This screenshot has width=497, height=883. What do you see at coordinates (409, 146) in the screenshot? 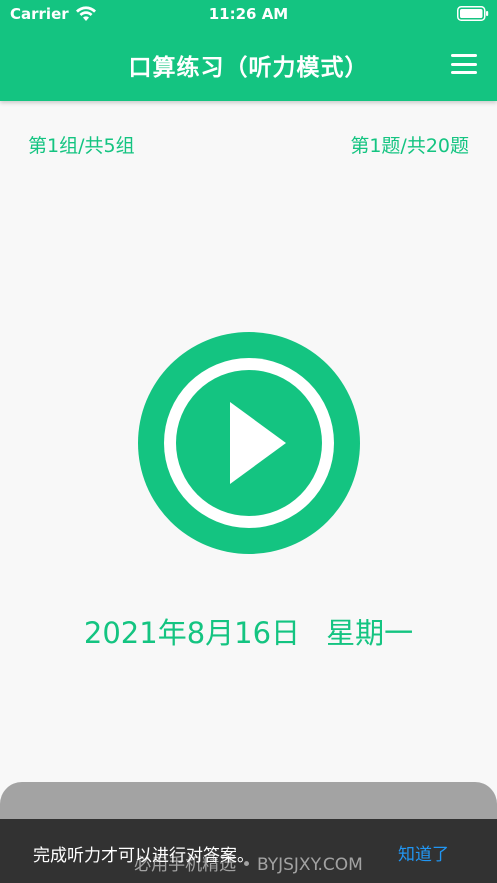
I see `question-progress-label: 第1题/共20题` at bounding box center [409, 146].